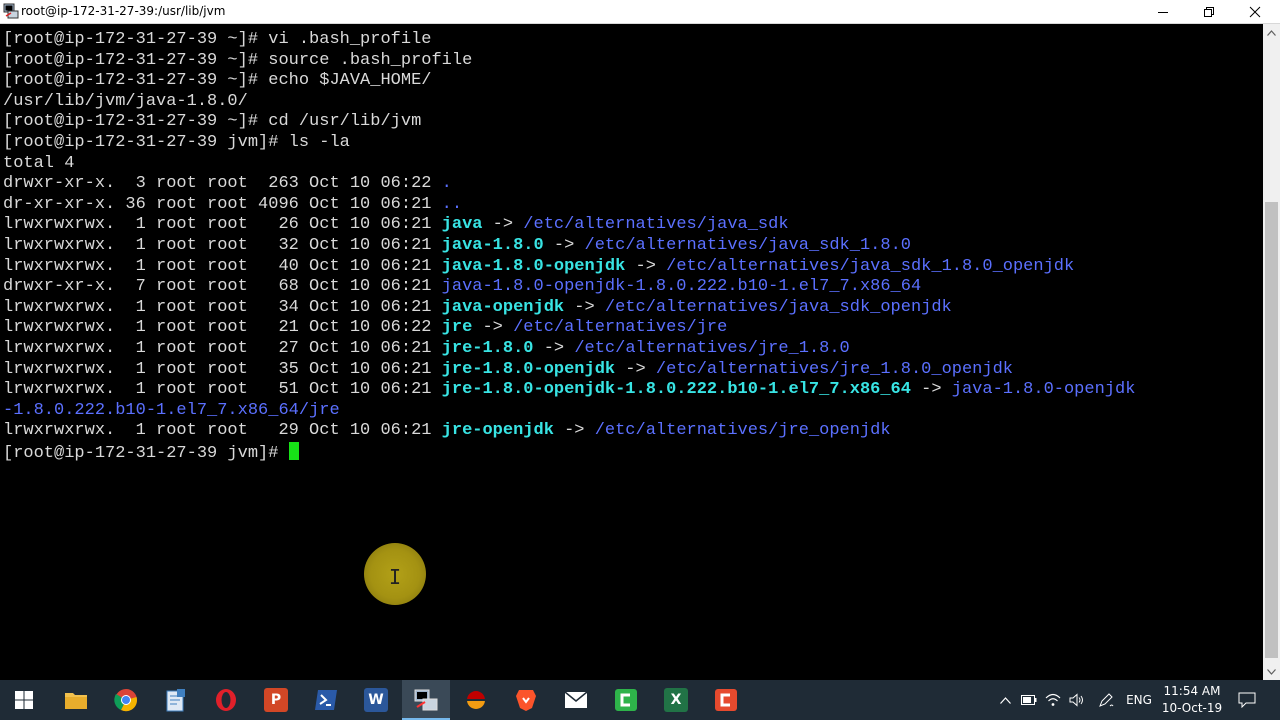 This screenshot has width=1280, height=720. I want to click on close-button, so click(1255, 11).